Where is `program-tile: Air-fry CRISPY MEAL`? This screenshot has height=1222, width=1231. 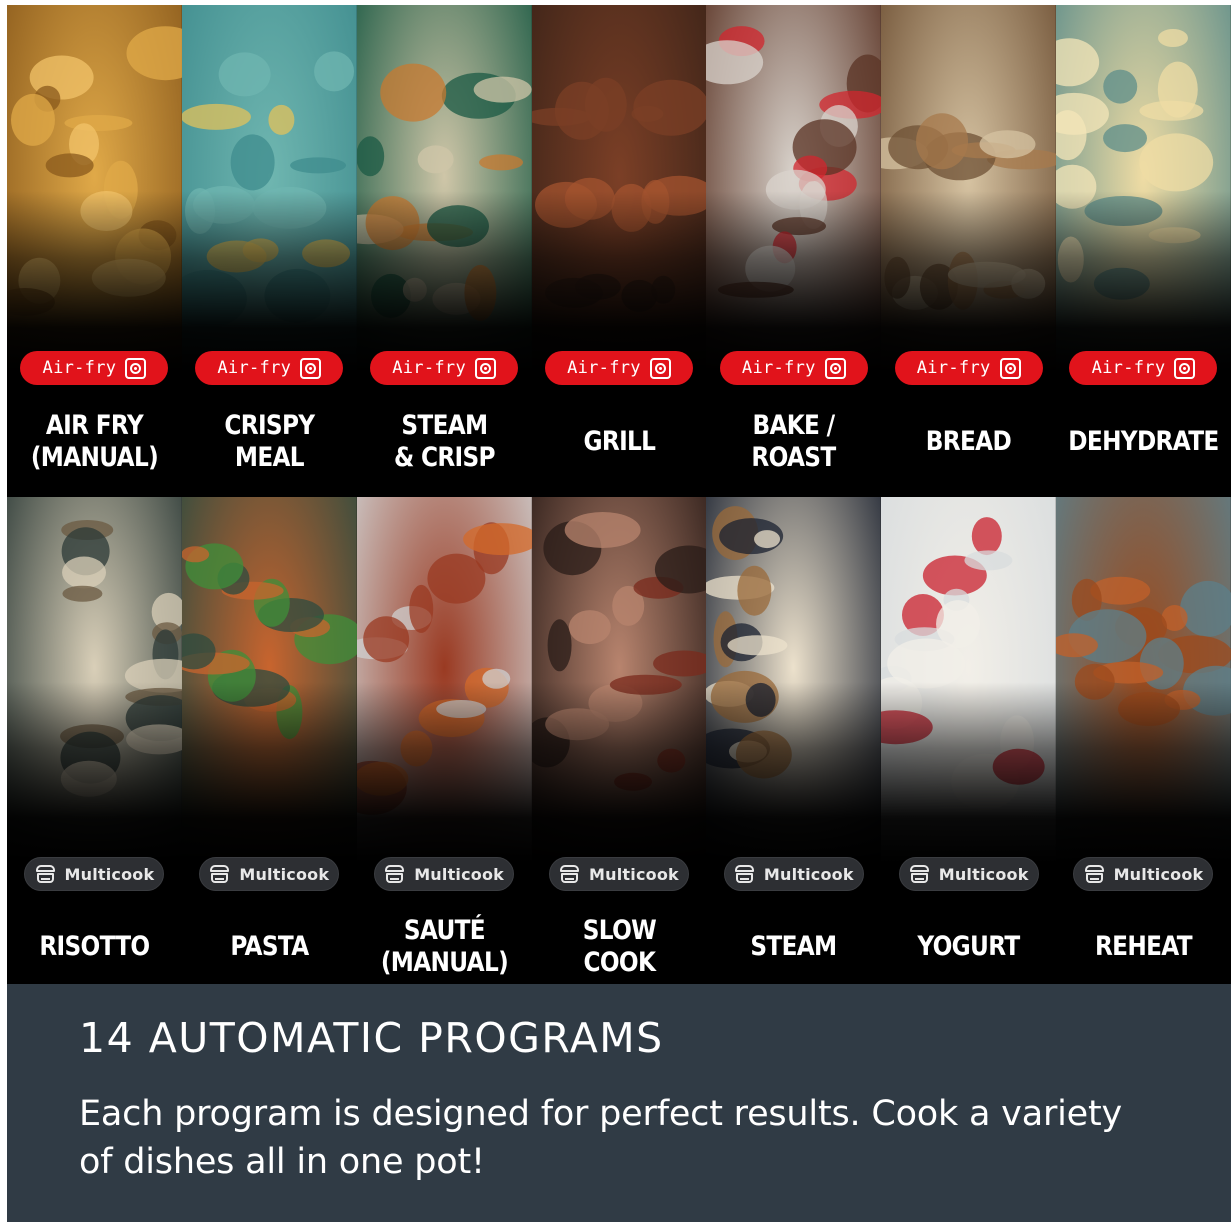 program-tile: Air-fry CRISPY MEAL is located at coordinates (269, 250).